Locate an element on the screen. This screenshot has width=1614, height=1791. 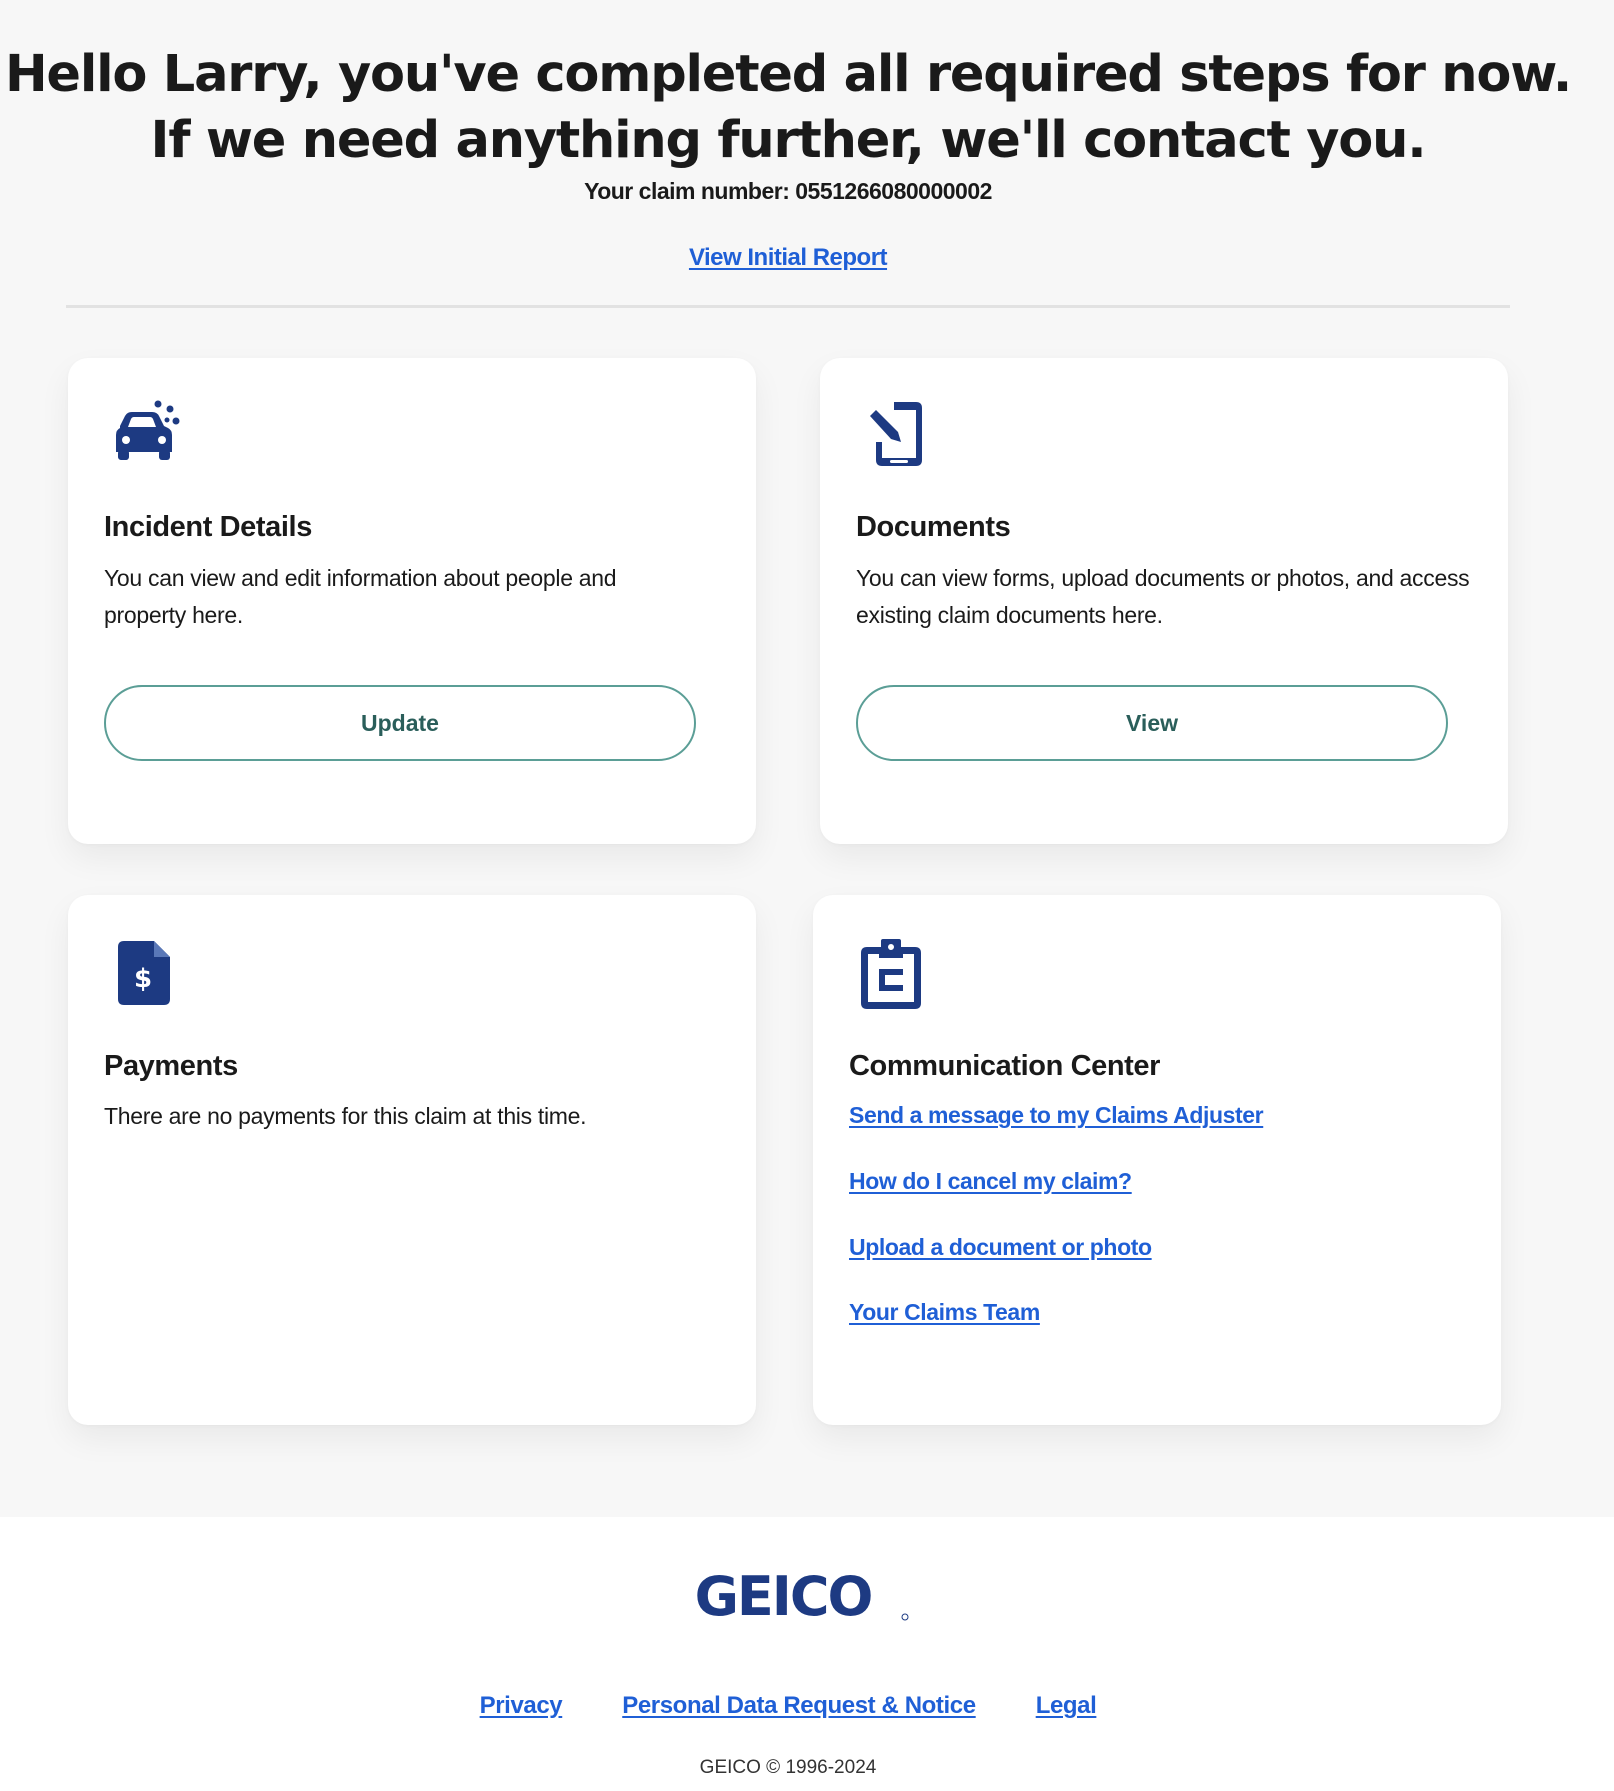
clipboard-icon is located at coordinates (891, 974).